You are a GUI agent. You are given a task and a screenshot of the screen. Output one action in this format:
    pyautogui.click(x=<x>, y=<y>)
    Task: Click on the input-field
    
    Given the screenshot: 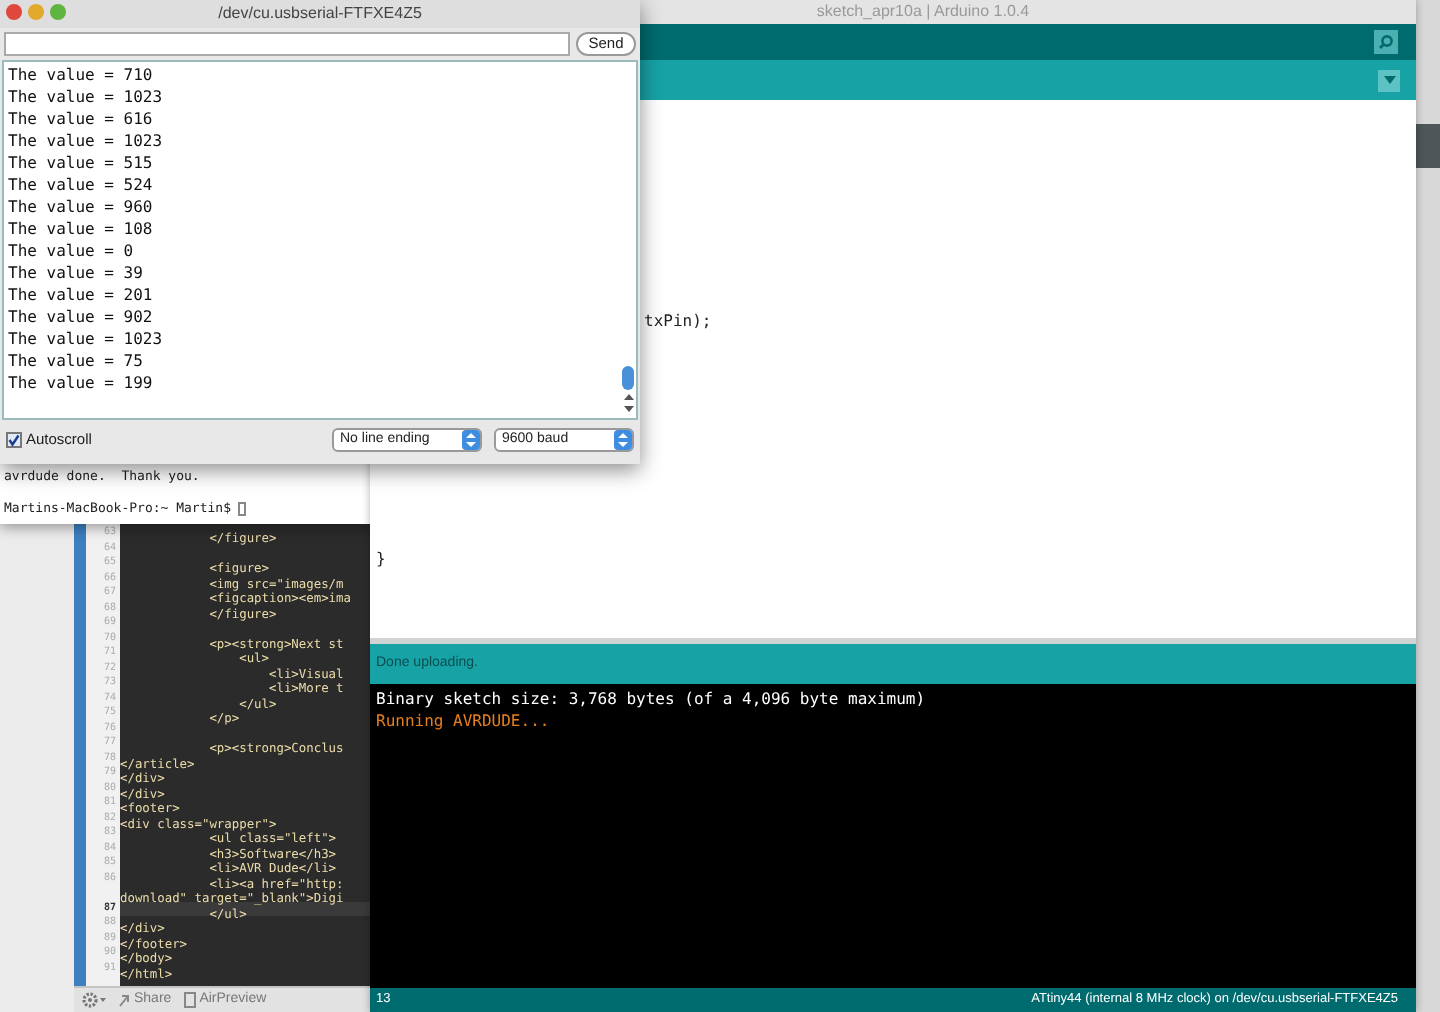 What is the action you would take?
    pyautogui.click(x=287, y=44)
    